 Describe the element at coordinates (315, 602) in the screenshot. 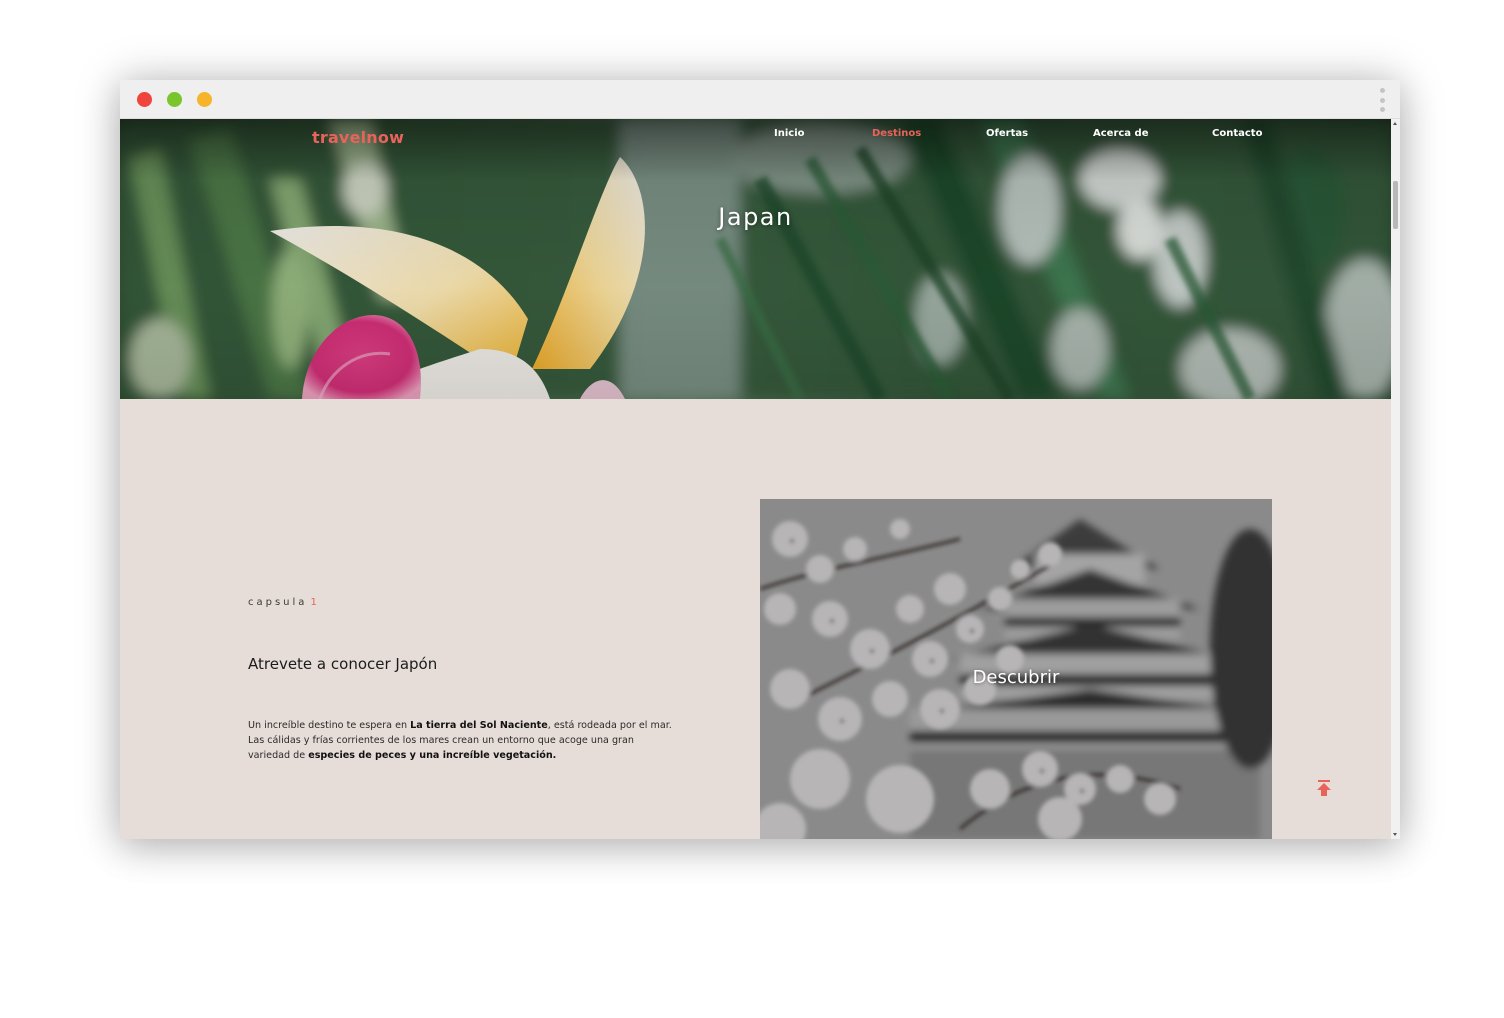

I see `section-kicker-number: 1` at that location.